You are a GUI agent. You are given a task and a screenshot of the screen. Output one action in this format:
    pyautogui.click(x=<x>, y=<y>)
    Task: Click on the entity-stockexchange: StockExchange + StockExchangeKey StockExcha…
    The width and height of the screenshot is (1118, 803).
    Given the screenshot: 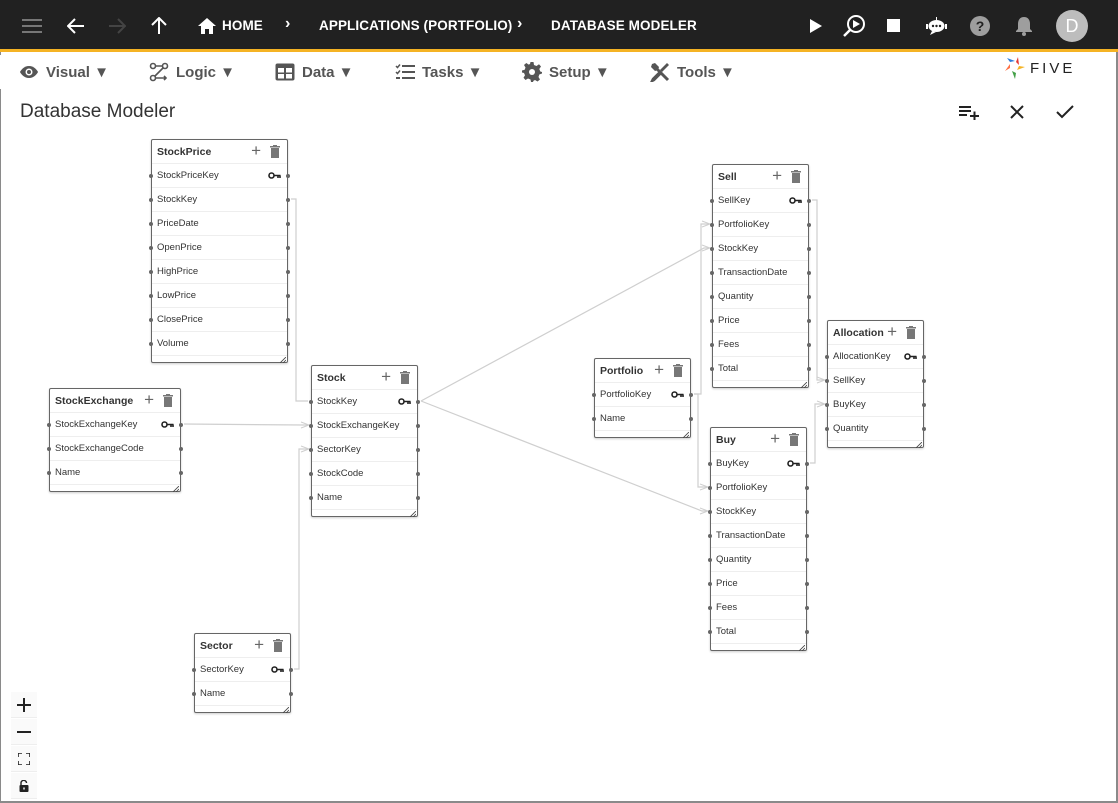 What is the action you would take?
    pyautogui.click(x=115, y=440)
    